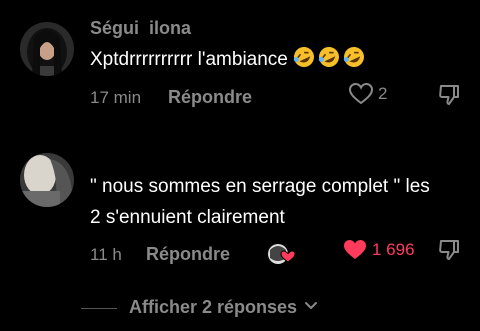 This screenshot has height=331, width=480. Describe the element at coordinates (116, 97) in the screenshot. I see `comment-time: 17 min` at that location.